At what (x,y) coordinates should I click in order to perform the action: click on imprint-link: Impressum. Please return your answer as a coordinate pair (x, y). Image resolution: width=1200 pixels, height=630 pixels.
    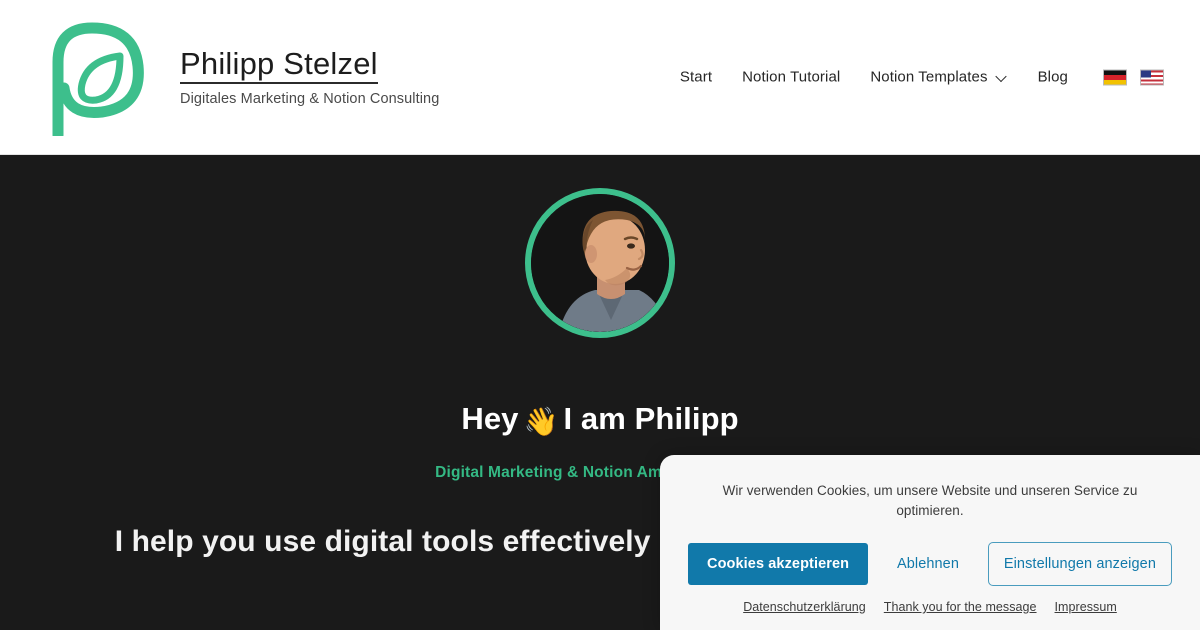
    Looking at the image, I should click on (1086, 607).